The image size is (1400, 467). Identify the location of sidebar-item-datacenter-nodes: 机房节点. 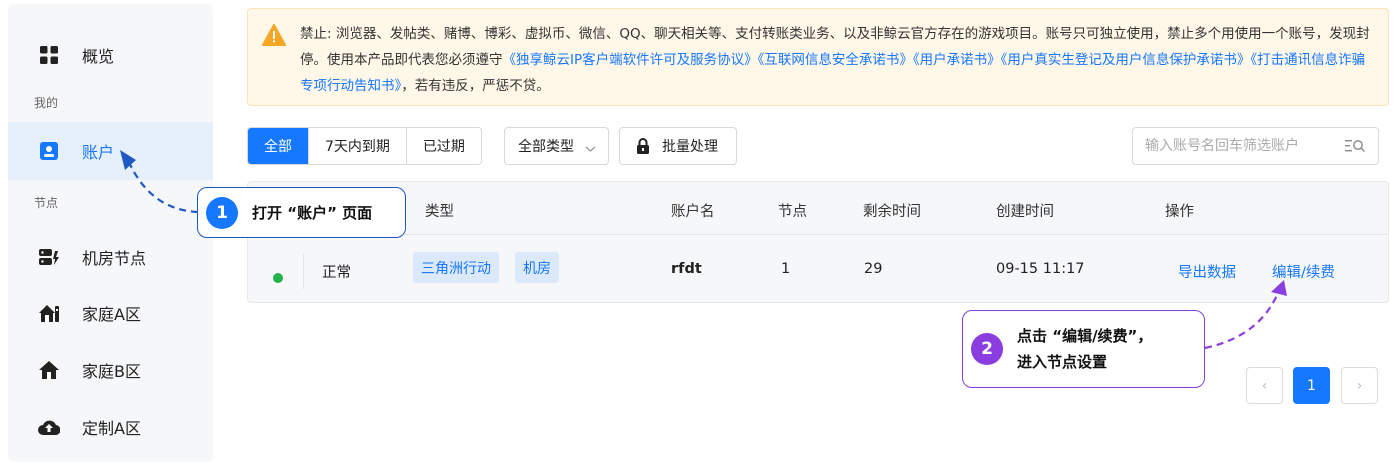
(110, 257).